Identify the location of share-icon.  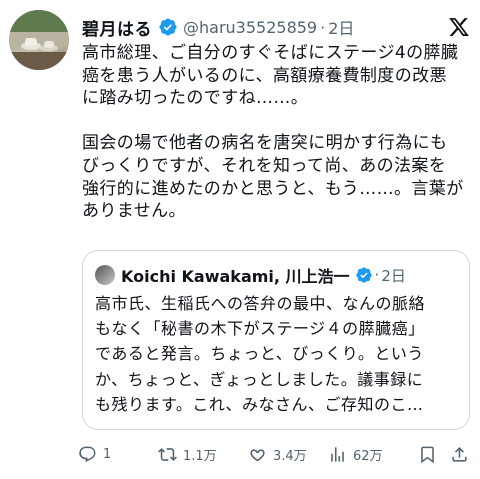
(459, 454).